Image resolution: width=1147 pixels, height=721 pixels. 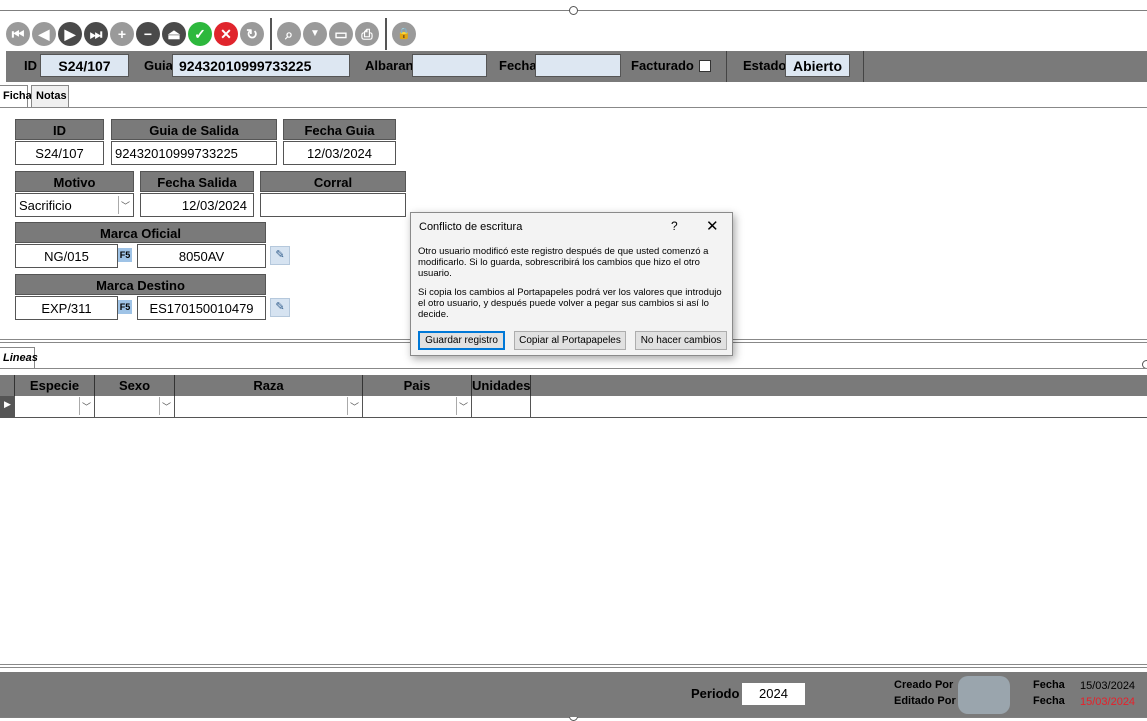 What do you see at coordinates (712, 226) in the screenshot?
I see `close-icon: ✕` at bounding box center [712, 226].